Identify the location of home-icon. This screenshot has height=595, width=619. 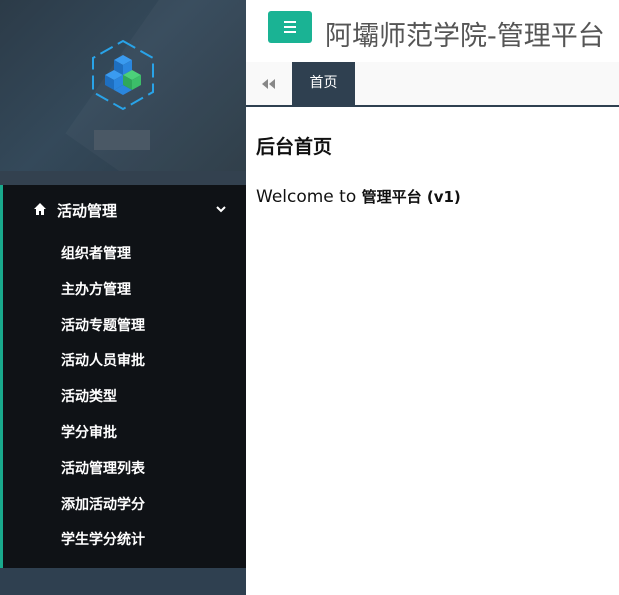
(40, 209).